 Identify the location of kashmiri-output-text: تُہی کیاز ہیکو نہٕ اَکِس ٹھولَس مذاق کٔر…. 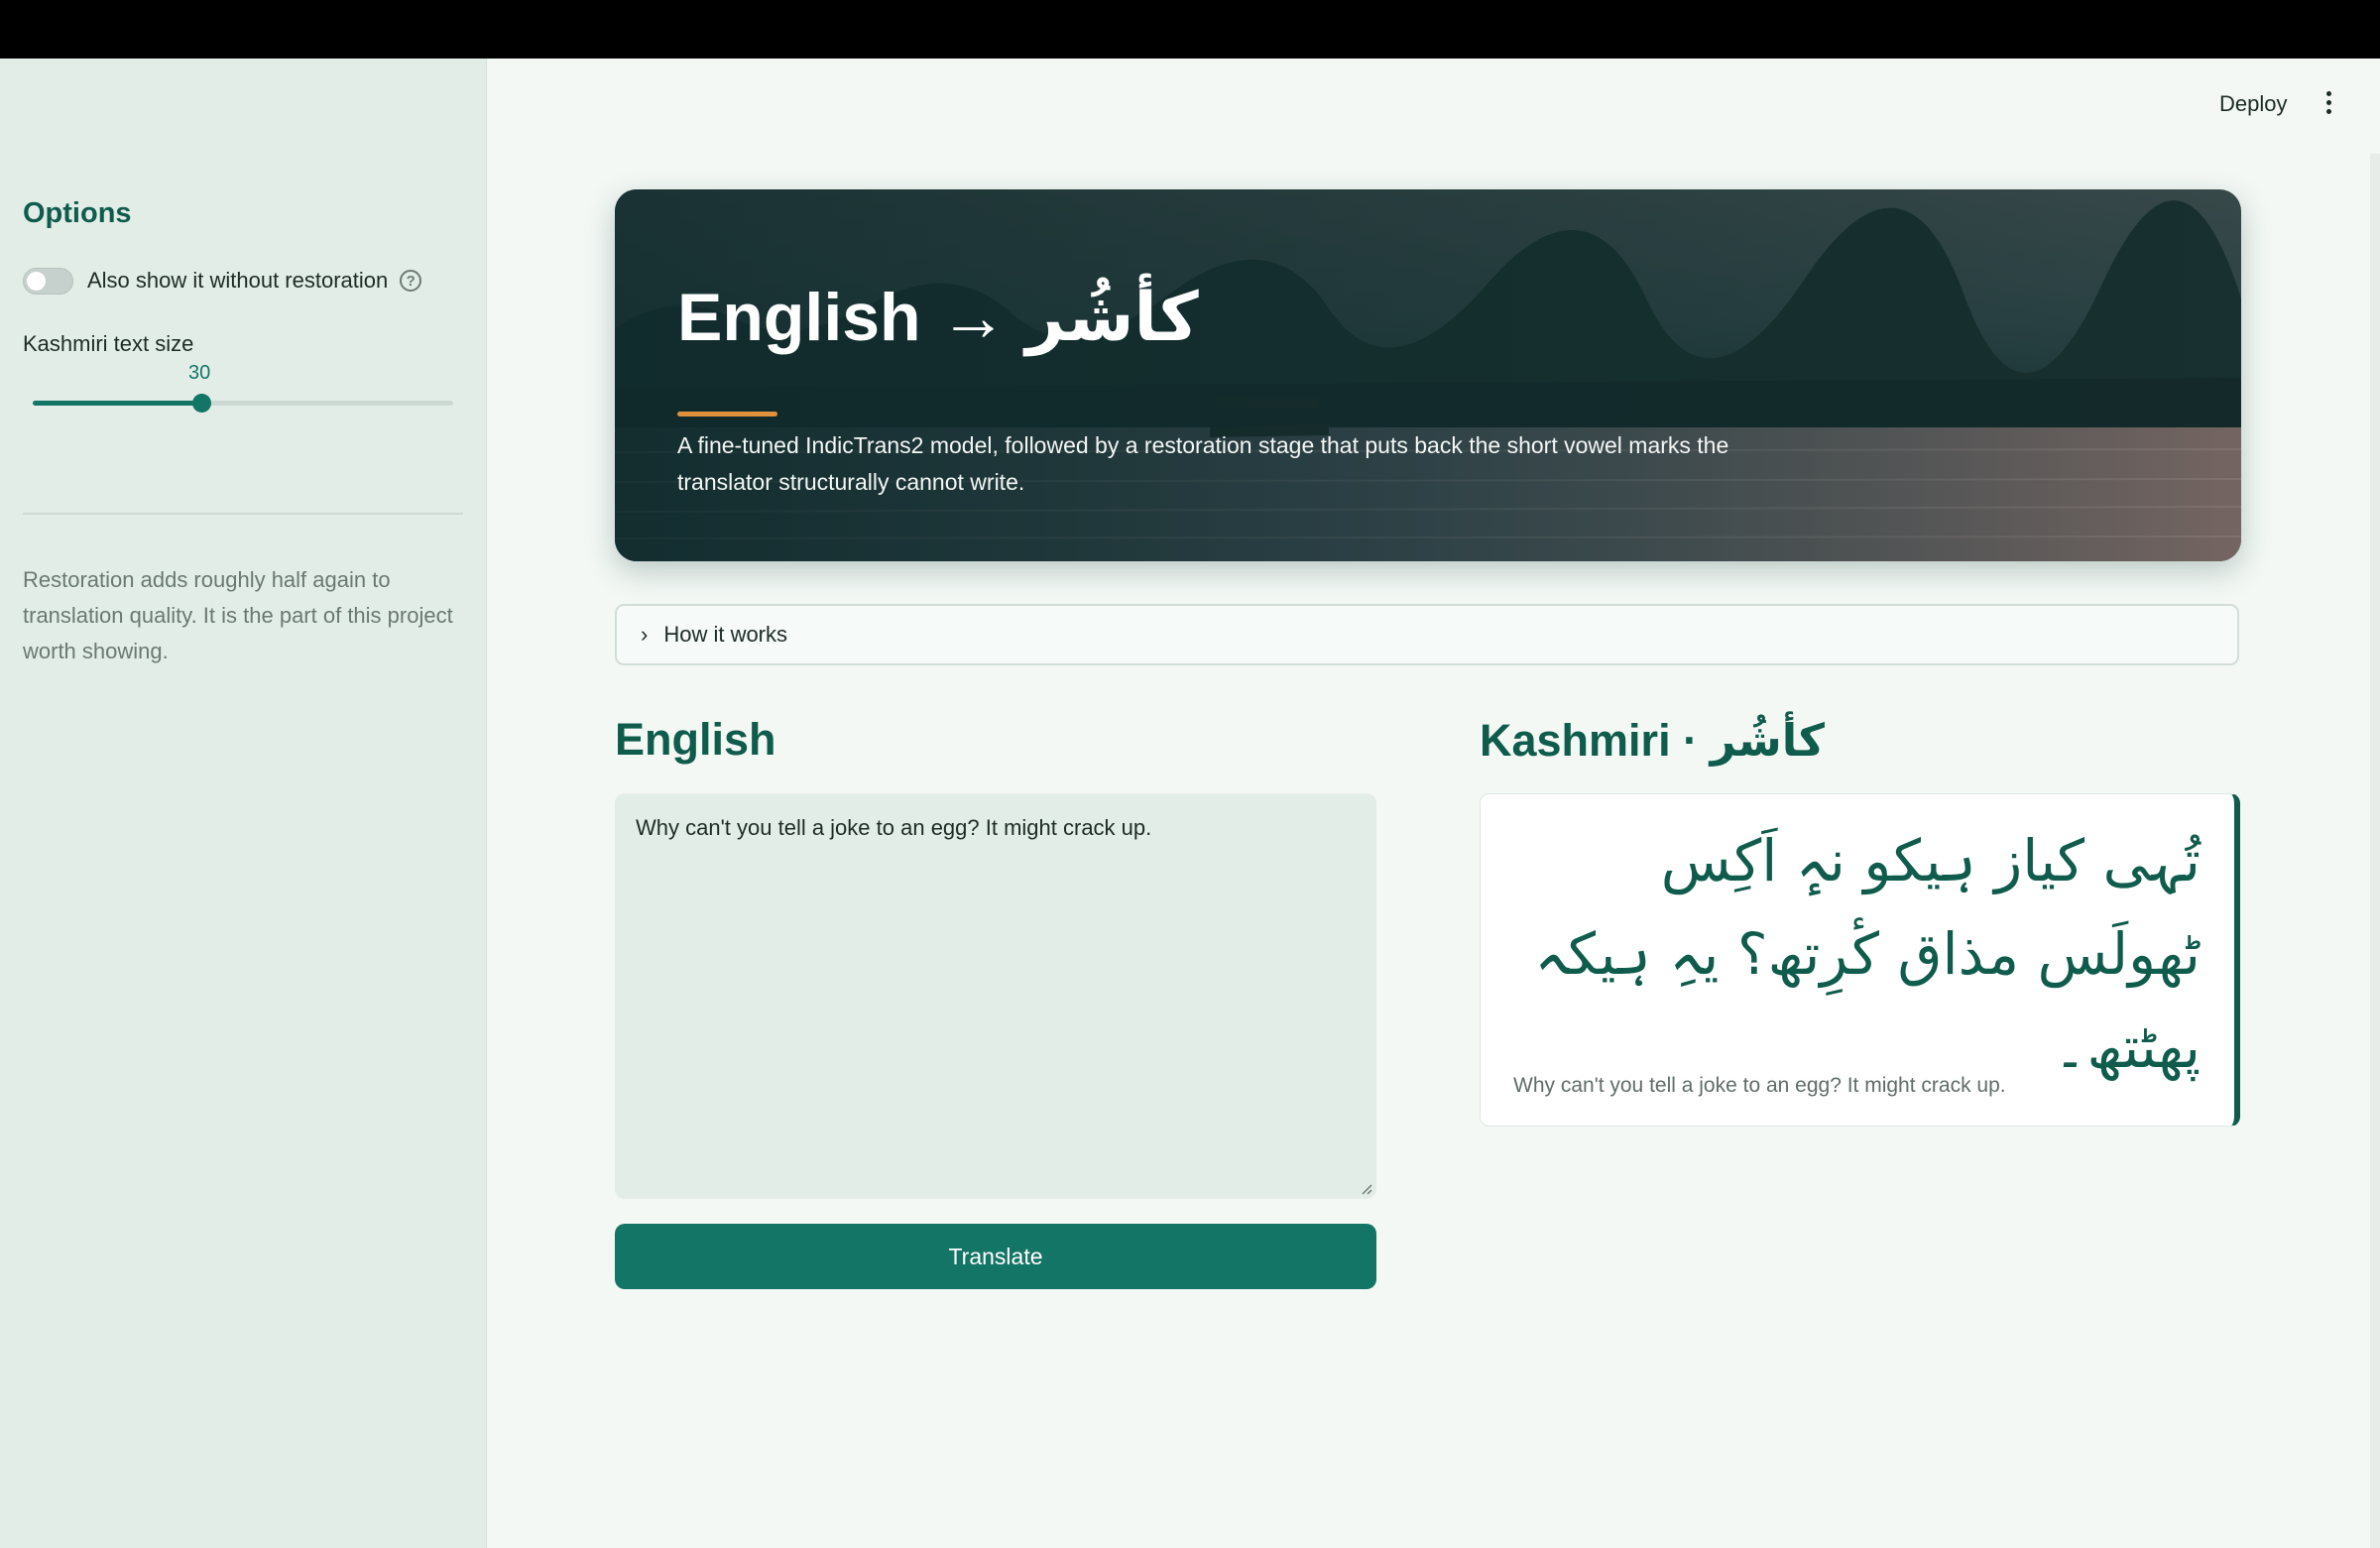
(1867, 954).